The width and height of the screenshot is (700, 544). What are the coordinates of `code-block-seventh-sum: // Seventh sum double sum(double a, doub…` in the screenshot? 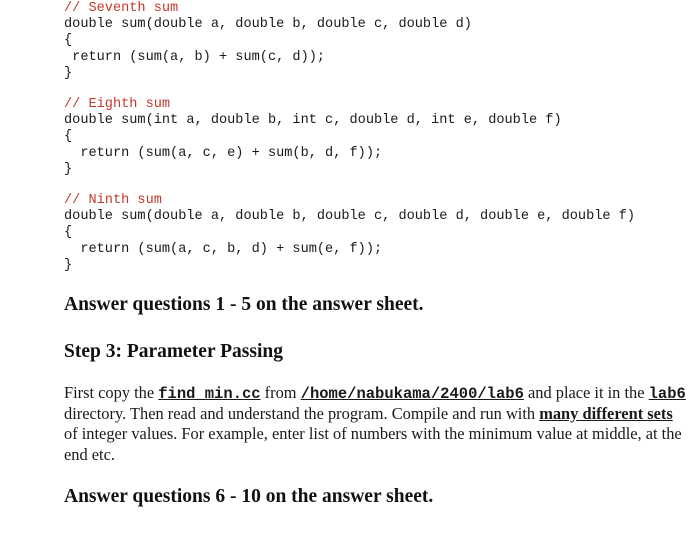 It's located at (268, 41).